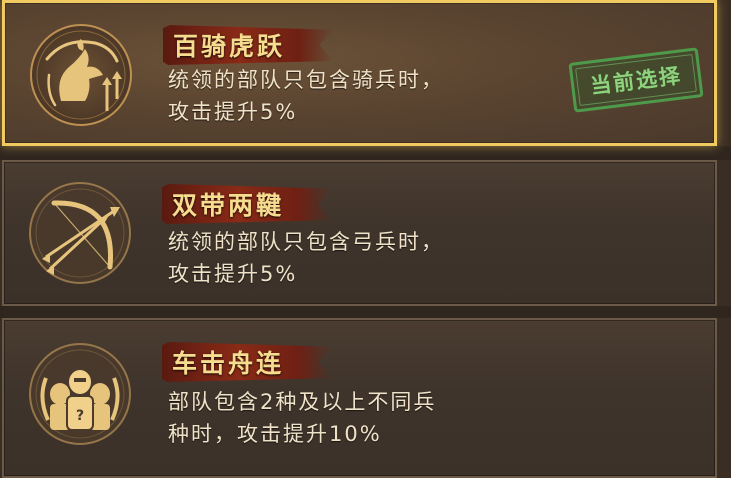 Image resolution: width=731 pixels, height=478 pixels. I want to click on desc-line-1: 统领的部队只包含骑兵时，, so click(306, 80).